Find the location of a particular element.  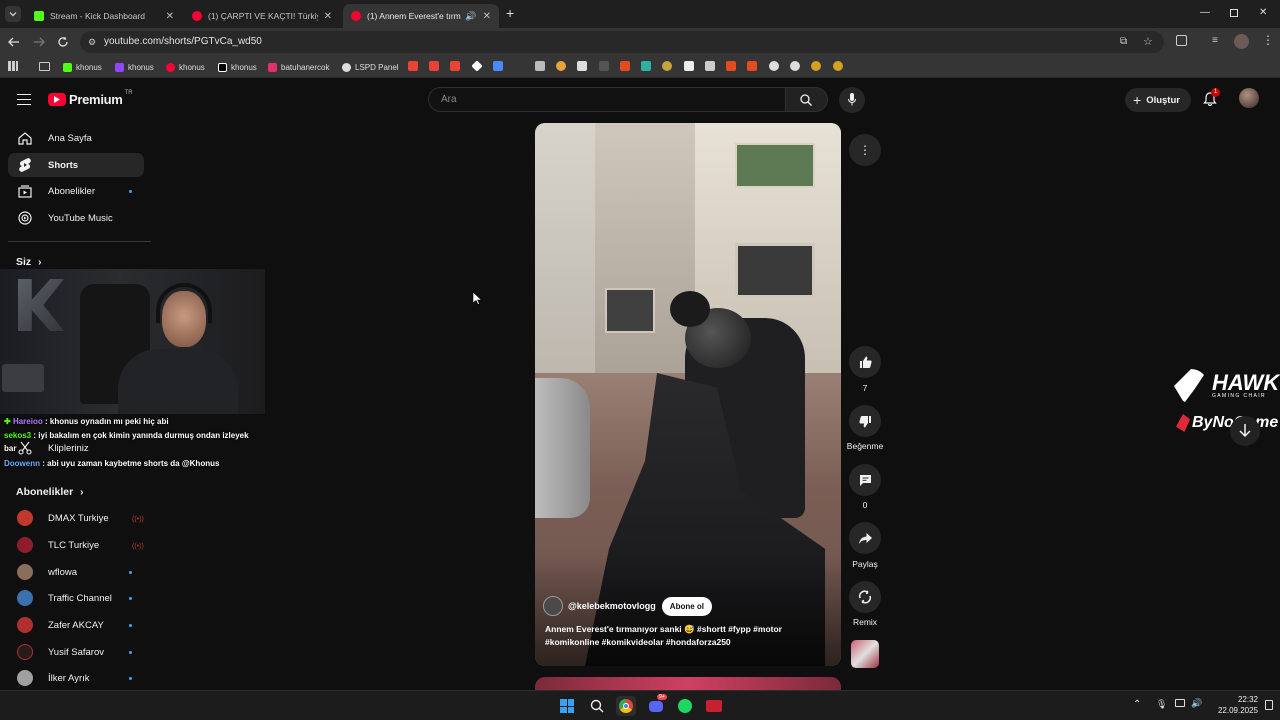

comments-button is located at coordinates (865, 480).